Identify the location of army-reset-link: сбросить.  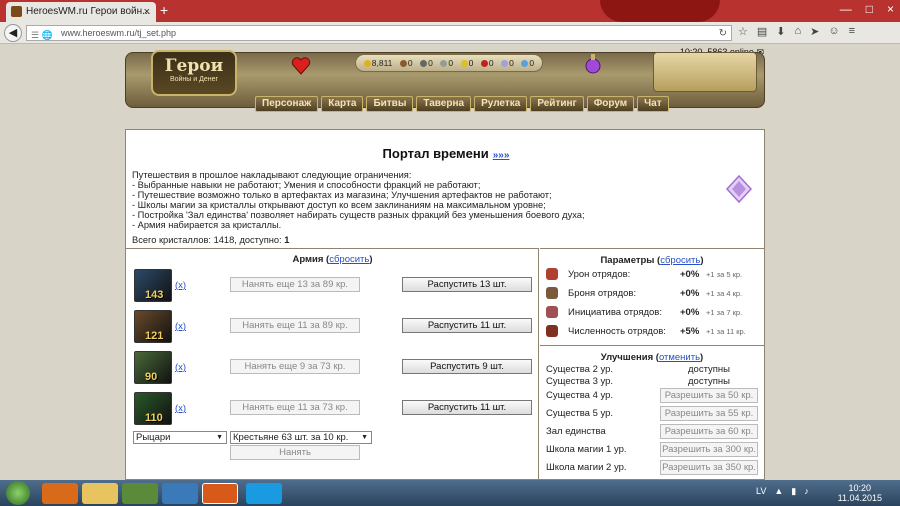
(349, 259).